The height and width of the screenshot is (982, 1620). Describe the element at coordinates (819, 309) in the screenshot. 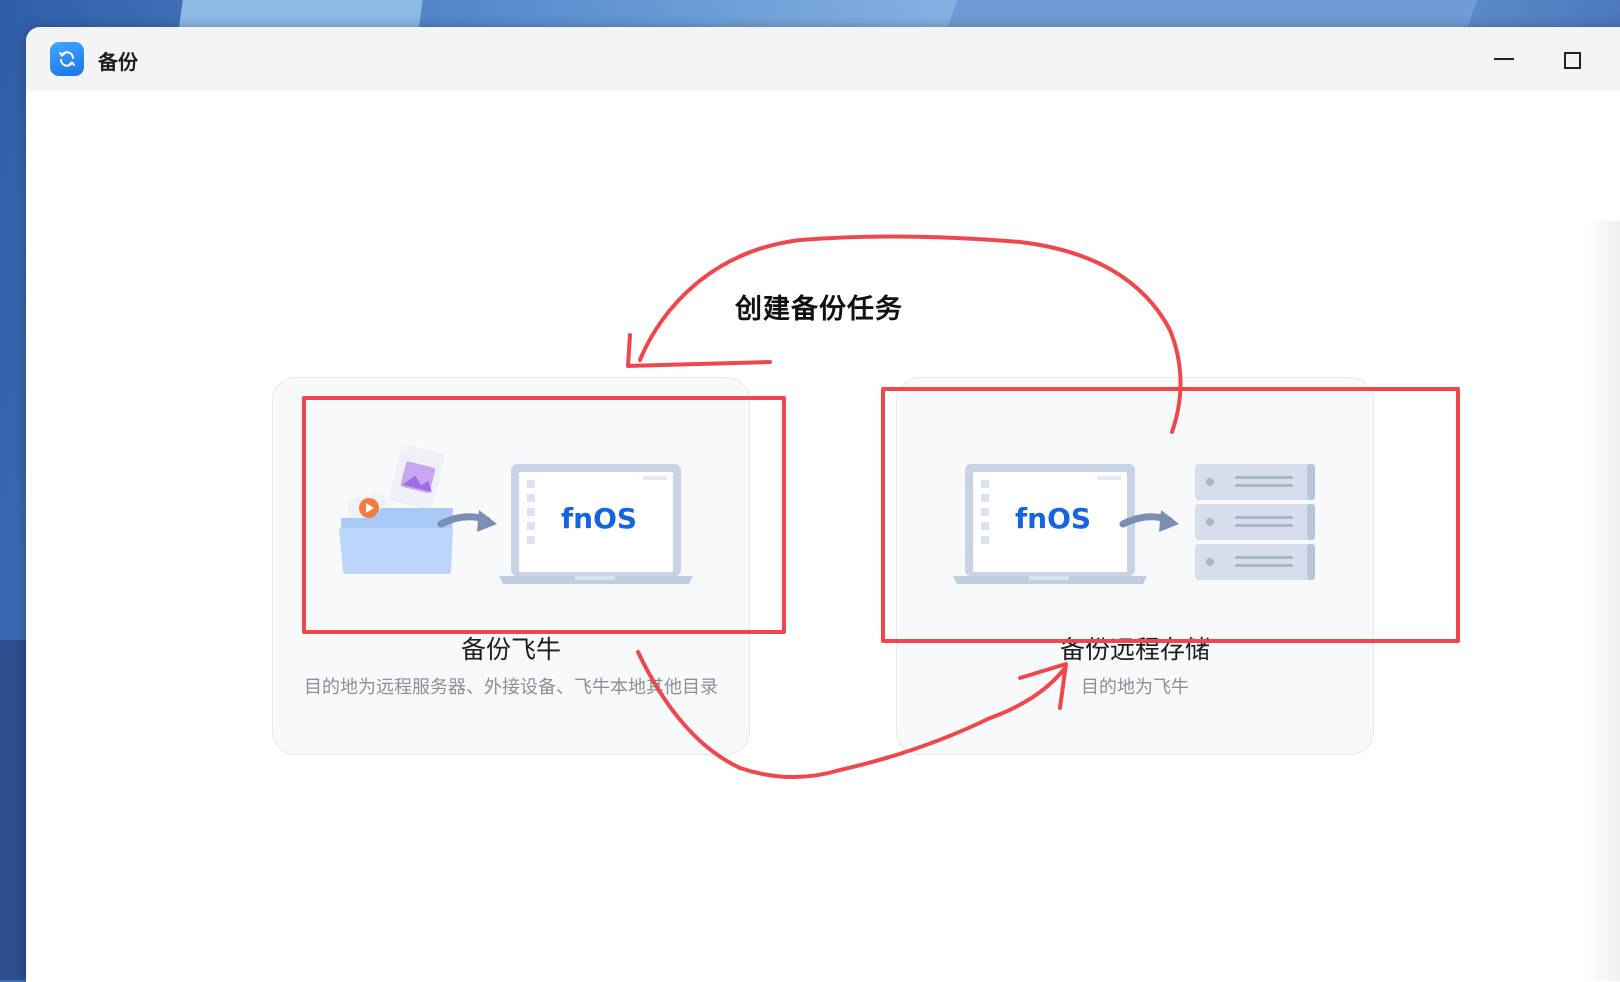

I see `annotation-label: 创建备份任务` at that location.